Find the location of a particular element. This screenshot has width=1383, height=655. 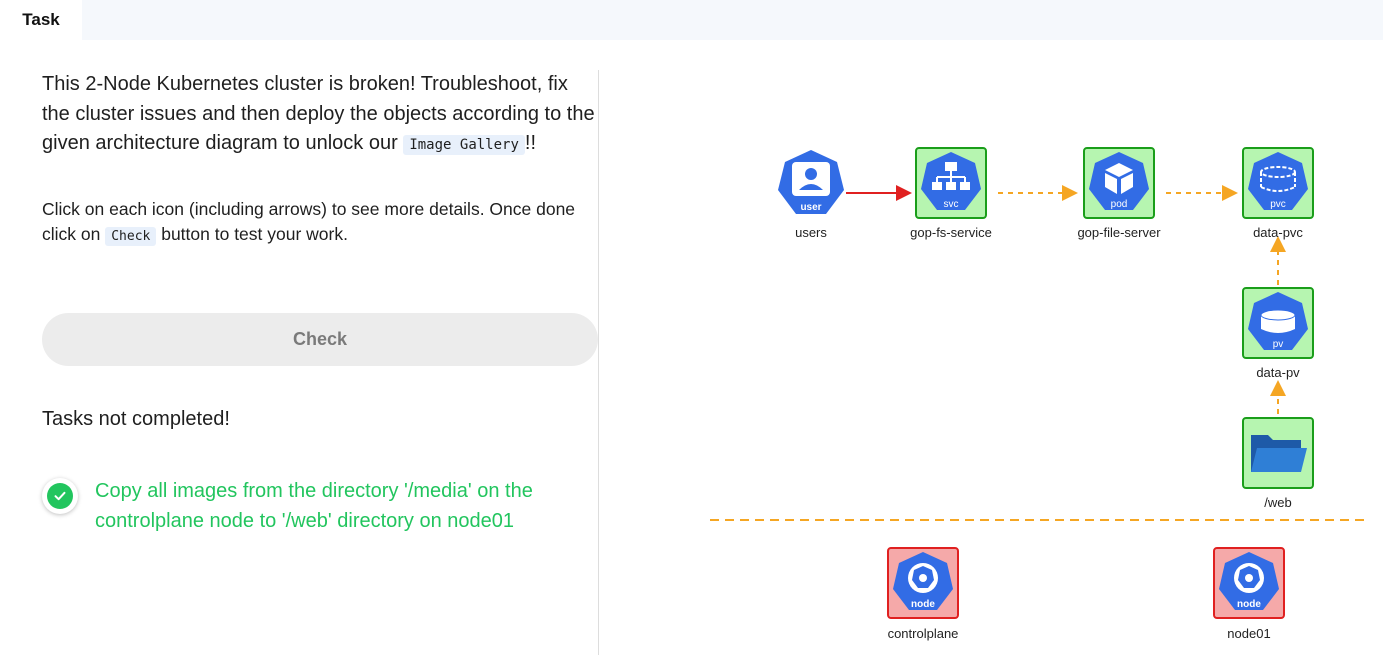

pvc-node: pvc is located at coordinates (1278, 183).